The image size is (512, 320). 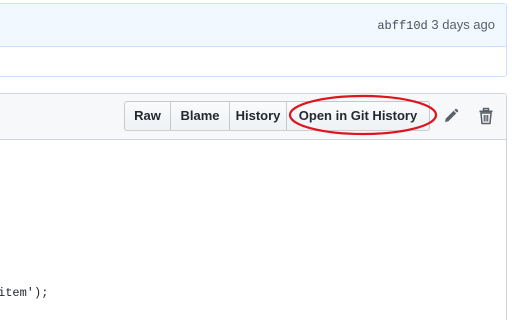 What do you see at coordinates (486, 116) in the screenshot?
I see `trash-icon` at bounding box center [486, 116].